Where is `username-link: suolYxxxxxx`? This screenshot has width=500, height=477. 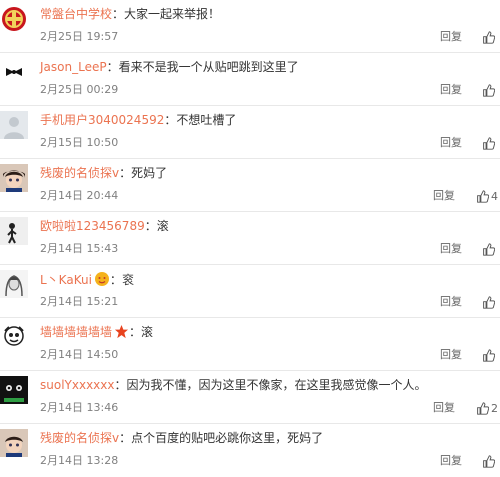
username-link: suolYxxxxxx is located at coordinates (77, 385).